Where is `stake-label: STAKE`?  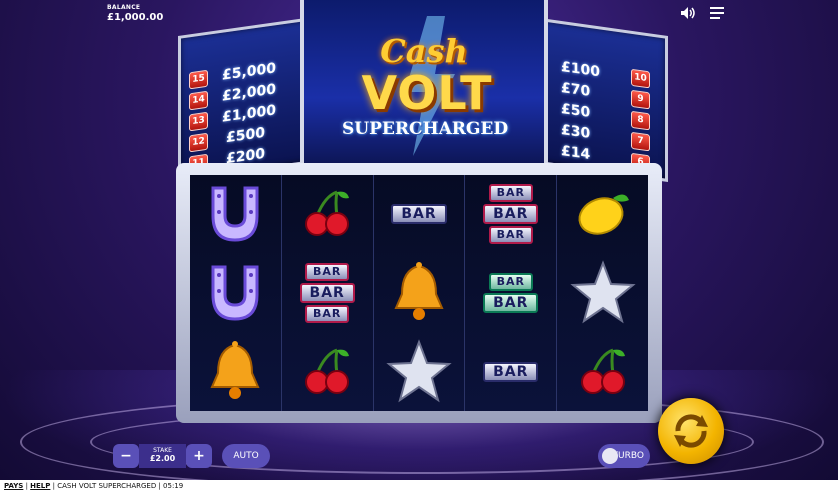 stake-label: STAKE is located at coordinates (162, 450).